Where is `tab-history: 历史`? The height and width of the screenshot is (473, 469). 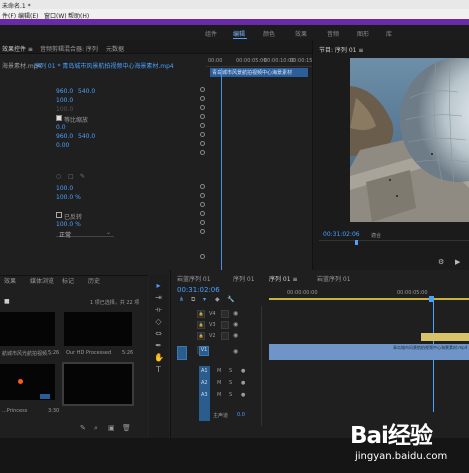 tab-history: 历史 is located at coordinates (94, 280).